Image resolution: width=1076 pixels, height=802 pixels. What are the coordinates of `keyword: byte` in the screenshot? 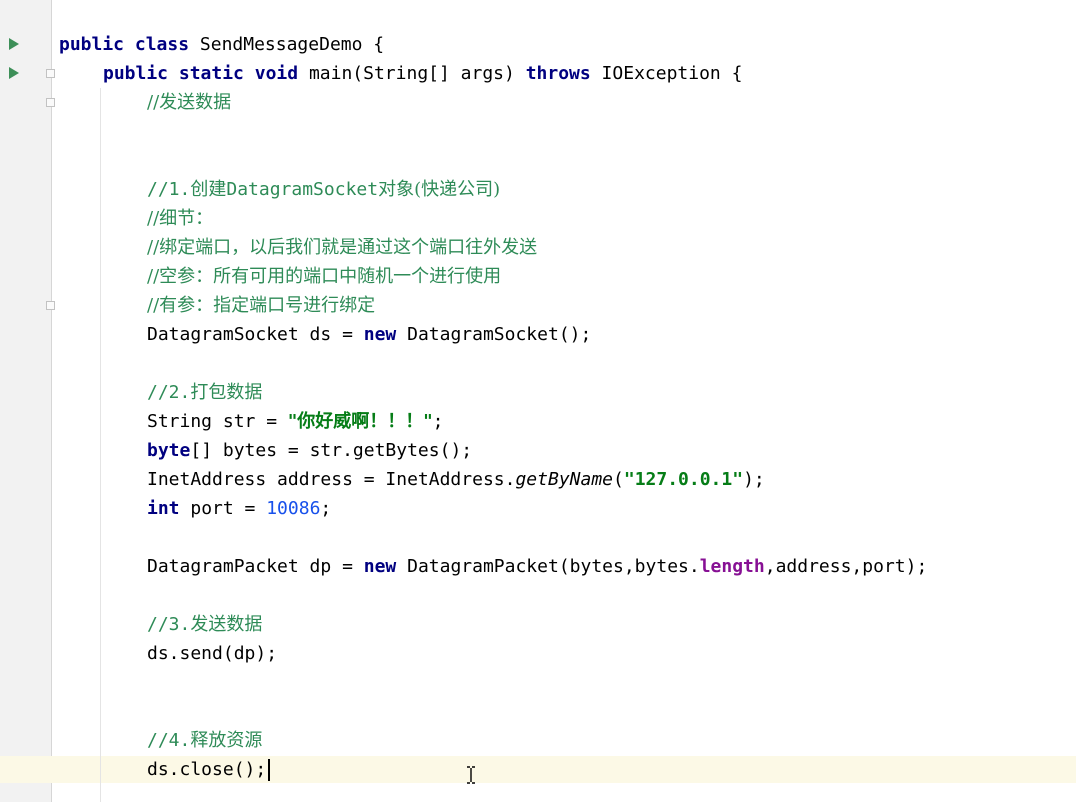 It's located at (169, 450).